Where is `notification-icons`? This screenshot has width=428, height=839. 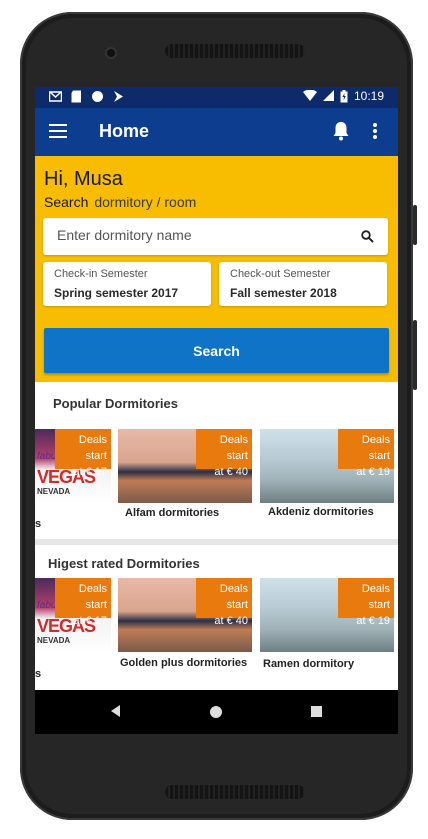
notification-icons is located at coordinates (87, 96).